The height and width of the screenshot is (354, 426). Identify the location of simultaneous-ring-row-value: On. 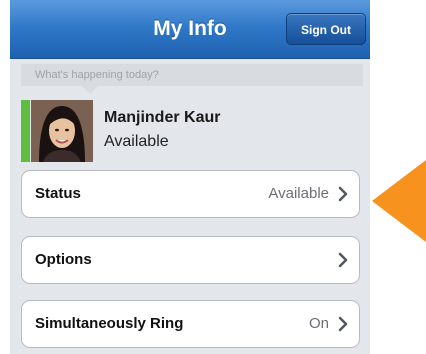
(318, 323).